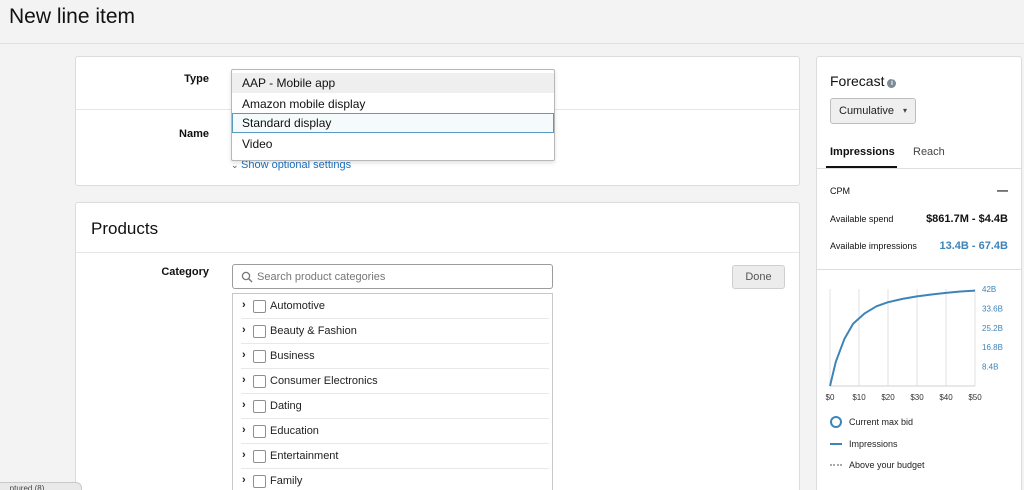 The width and height of the screenshot is (1024, 490). Describe the element at coordinates (873, 246) in the screenshot. I see `available-impressions-label: Available impressions` at that location.